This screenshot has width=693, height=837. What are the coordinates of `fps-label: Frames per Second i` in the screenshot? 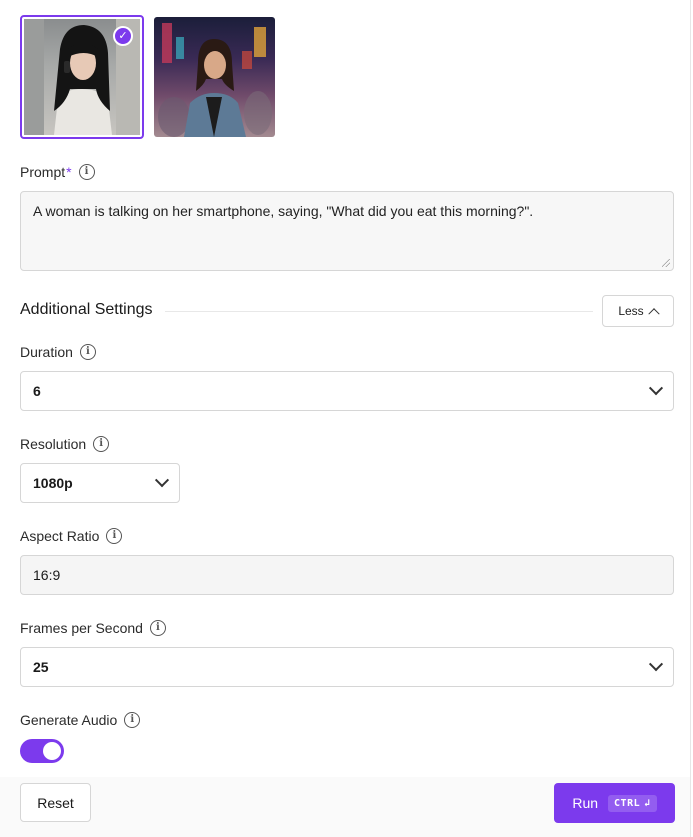 It's located at (93, 628).